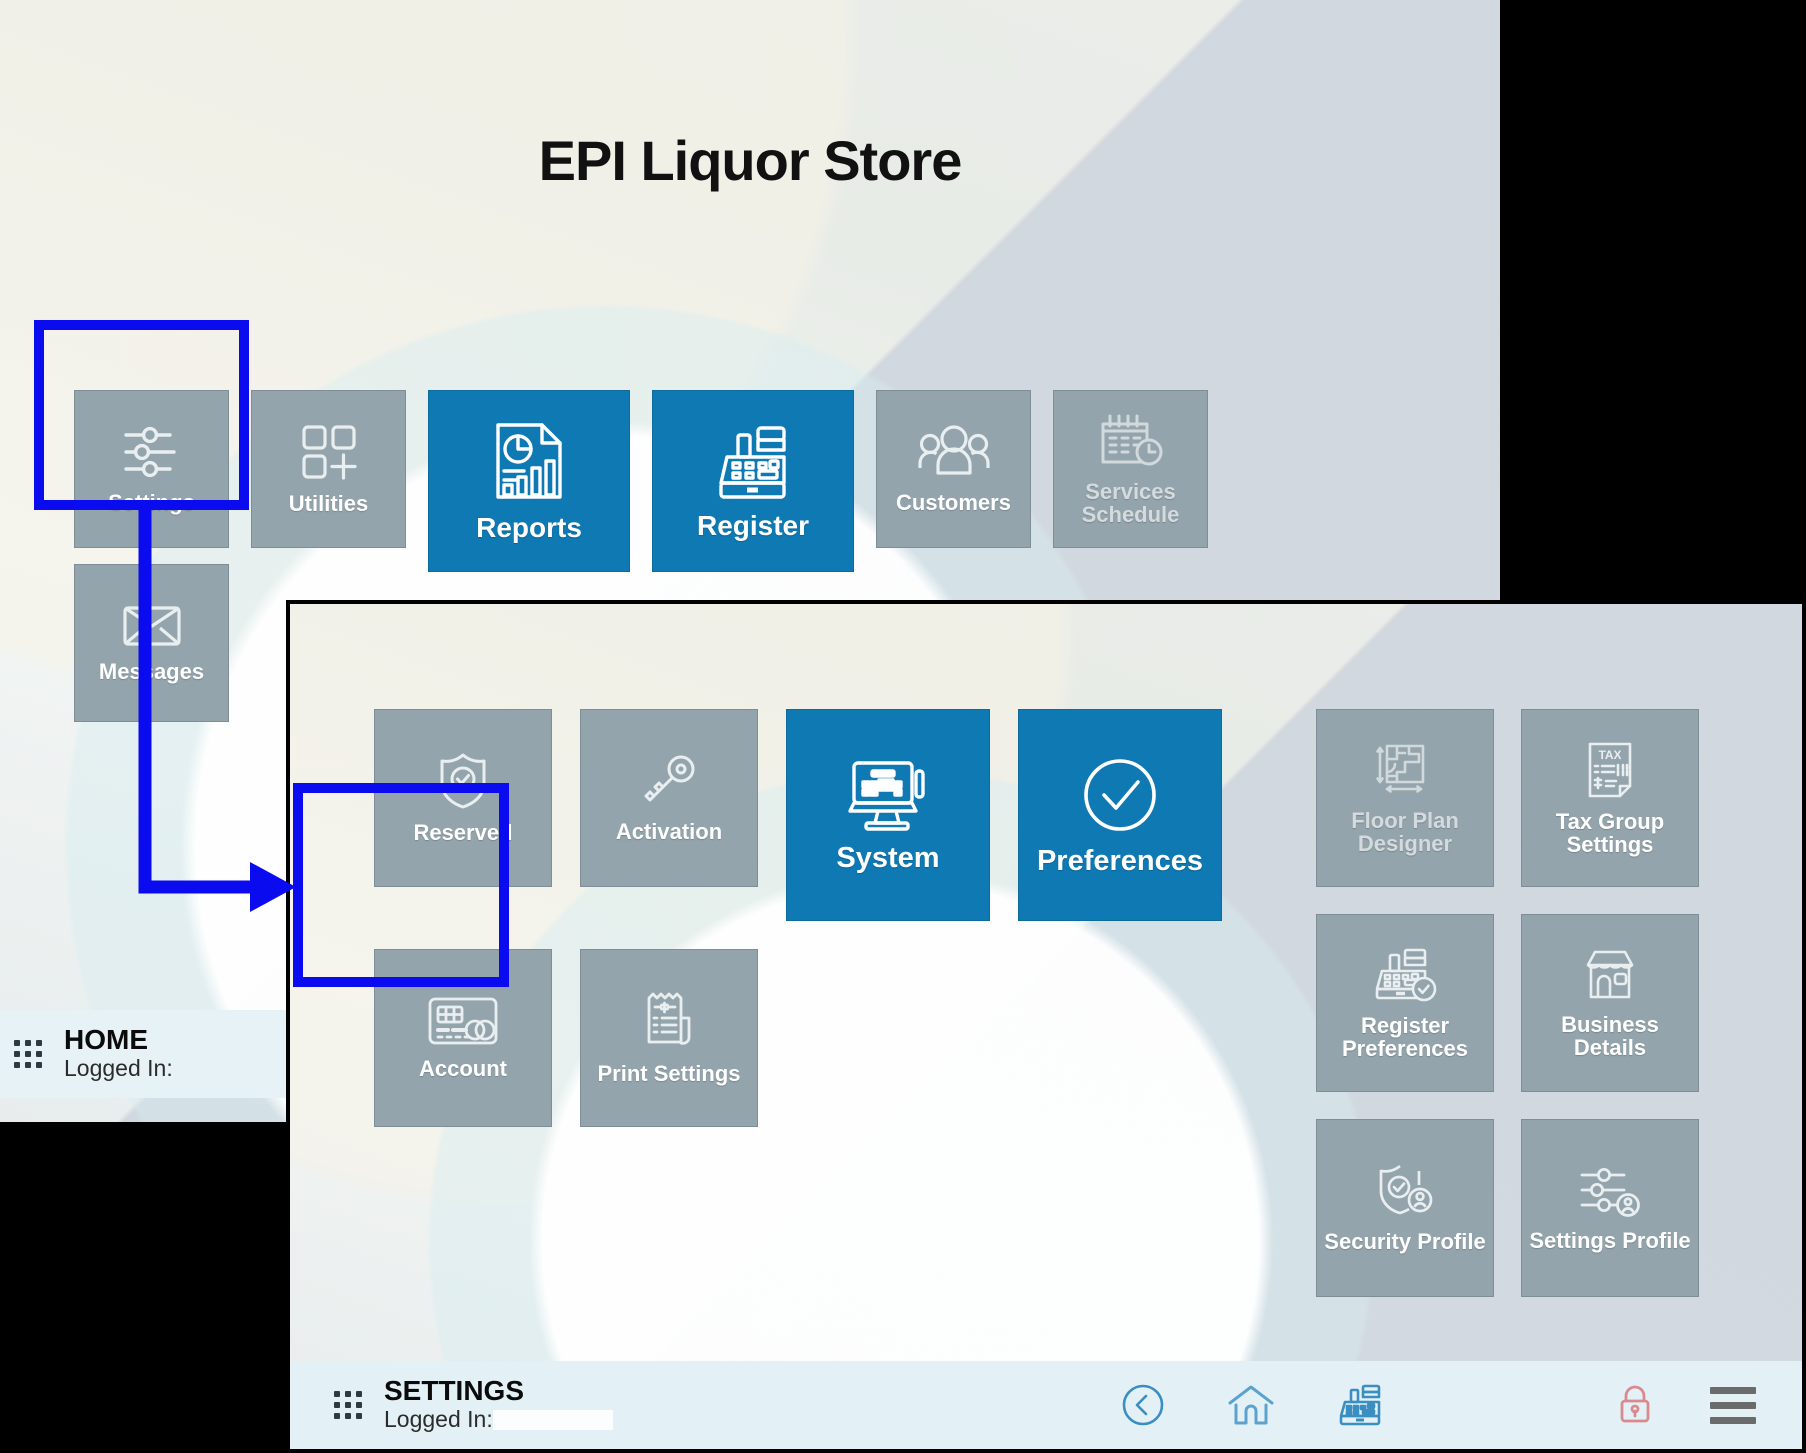 Image resolution: width=1806 pixels, height=1453 pixels. I want to click on status-title: HOME, so click(106, 1040).